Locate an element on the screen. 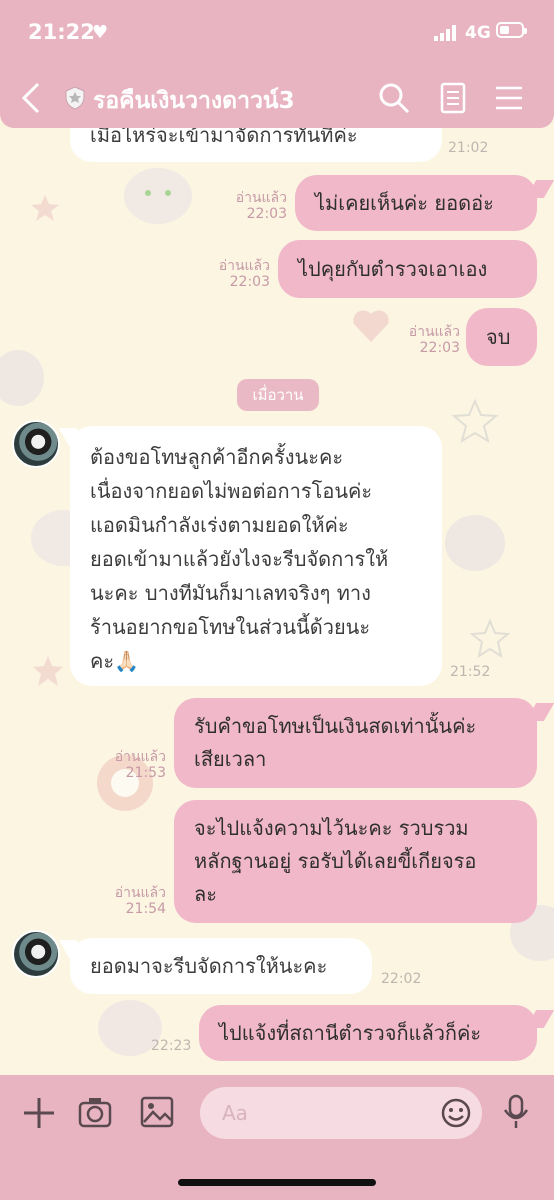 The height and width of the screenshot is (1200, 554). message-outgoing: ไปคุยกับตำรวจเอาเอง is located at coordinates (407, 269).